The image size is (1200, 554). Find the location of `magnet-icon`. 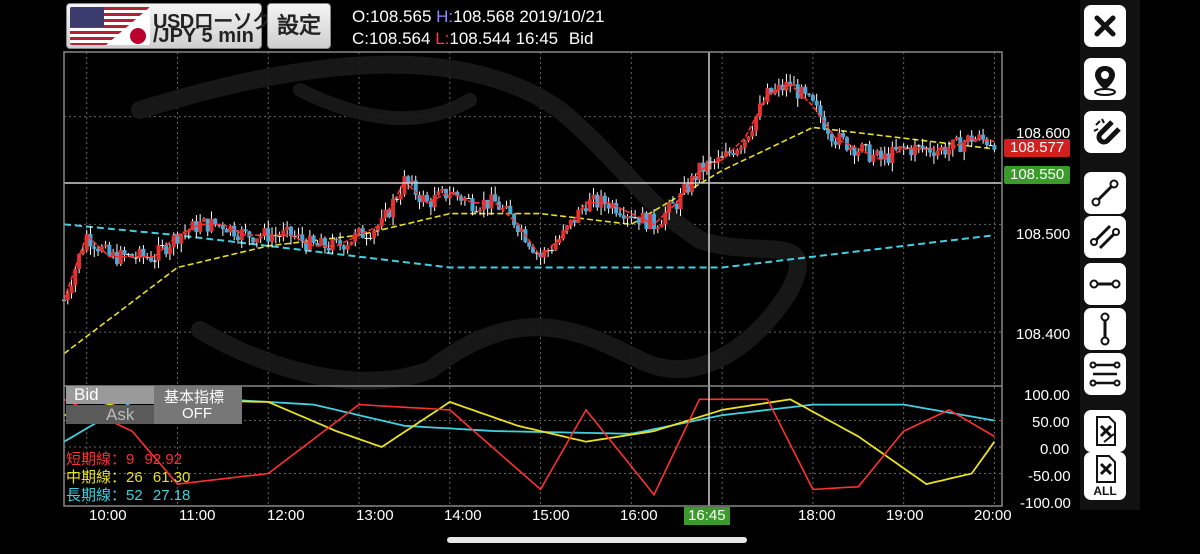

magnet-icon is located at coordinates (1107, 131).